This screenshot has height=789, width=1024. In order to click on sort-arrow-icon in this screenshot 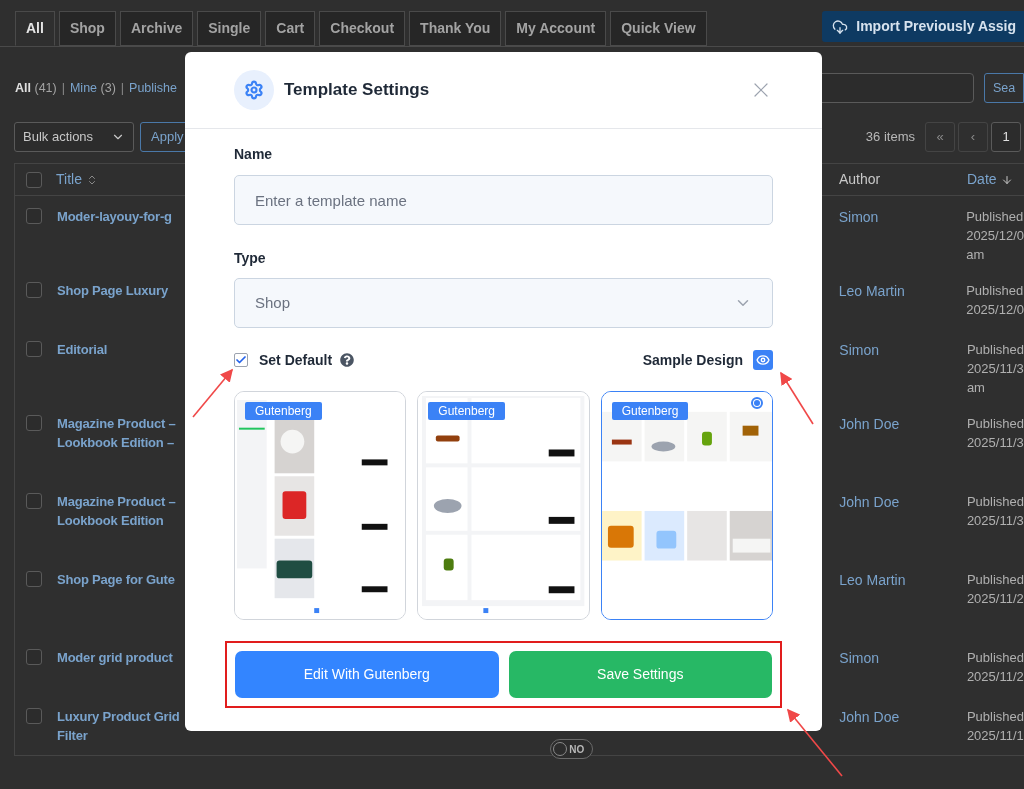, I will do `click(1006, 179)`.